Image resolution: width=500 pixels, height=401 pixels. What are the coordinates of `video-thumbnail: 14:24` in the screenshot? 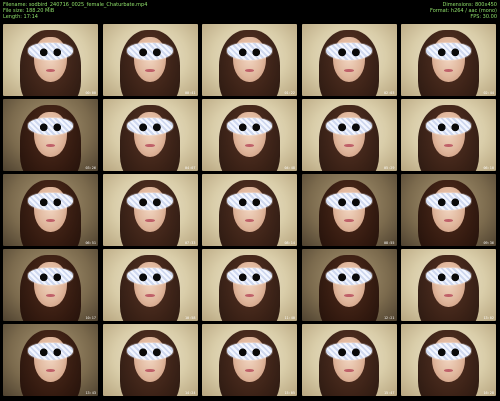 It's located at (150, 360).